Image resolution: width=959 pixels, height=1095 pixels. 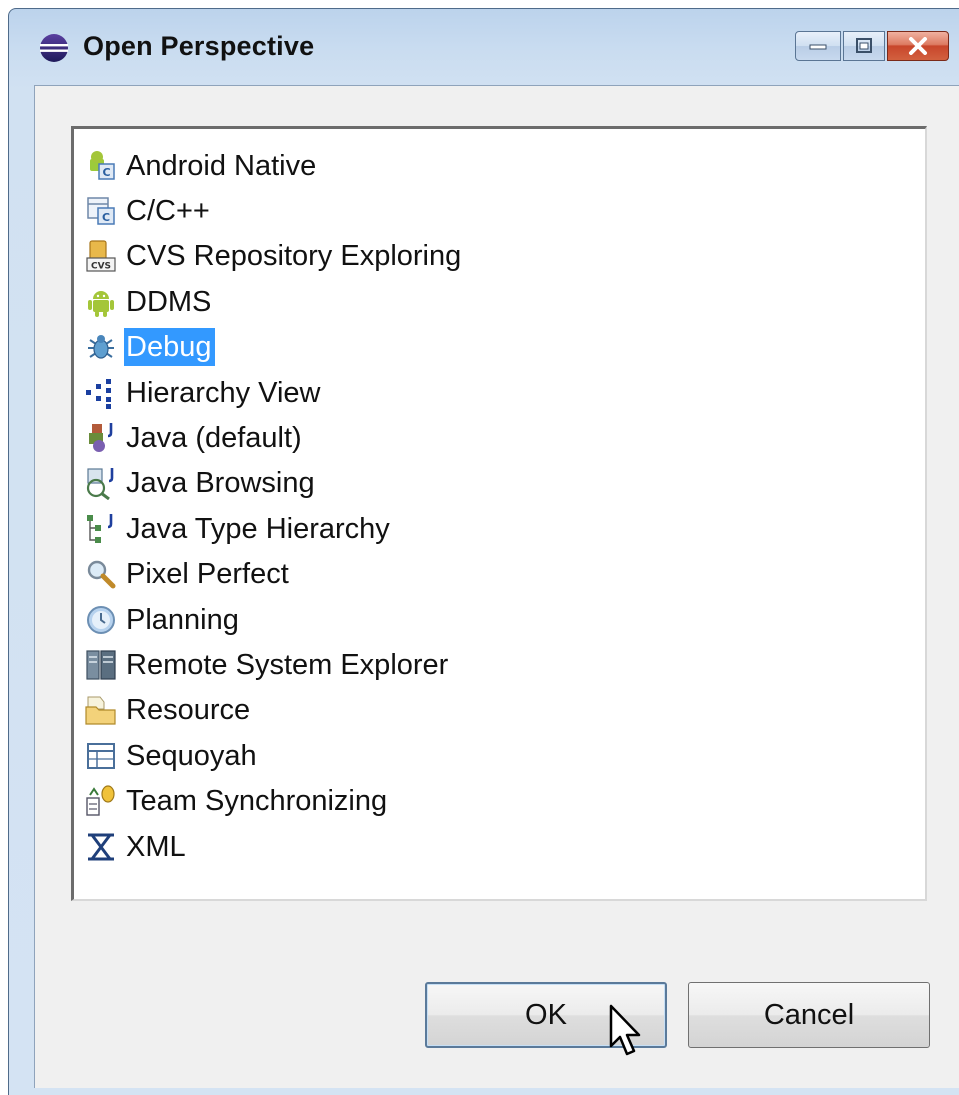 I want to click on maximize-button, so click(x=864, y=46).